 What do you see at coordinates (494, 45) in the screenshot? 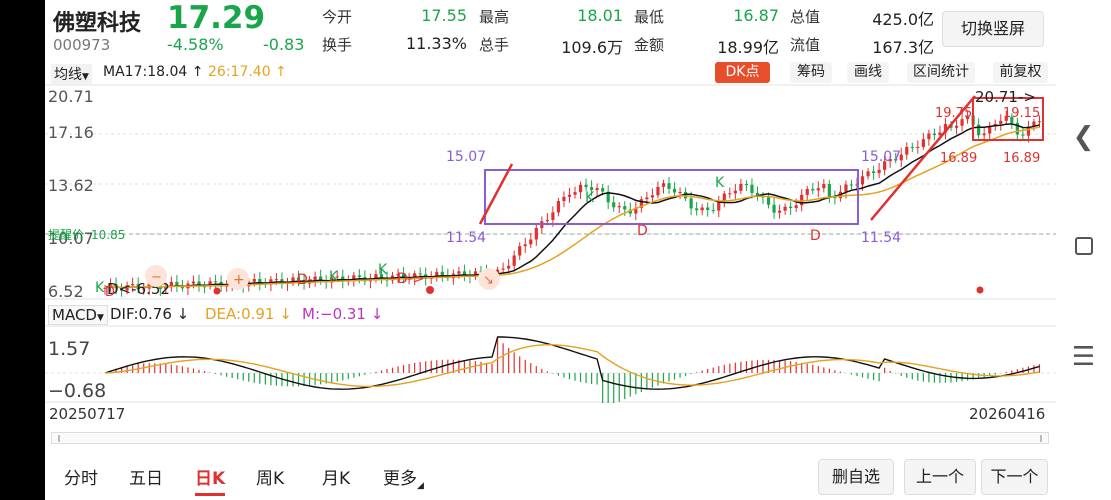
I see `stat-label-volume: 总手` at bounding box center [494, 45].